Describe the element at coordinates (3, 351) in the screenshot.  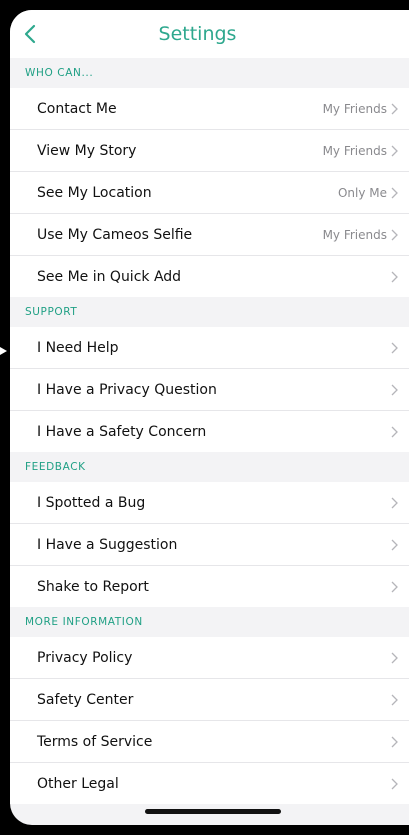
I see `pointer-arrow-icon` at that location.